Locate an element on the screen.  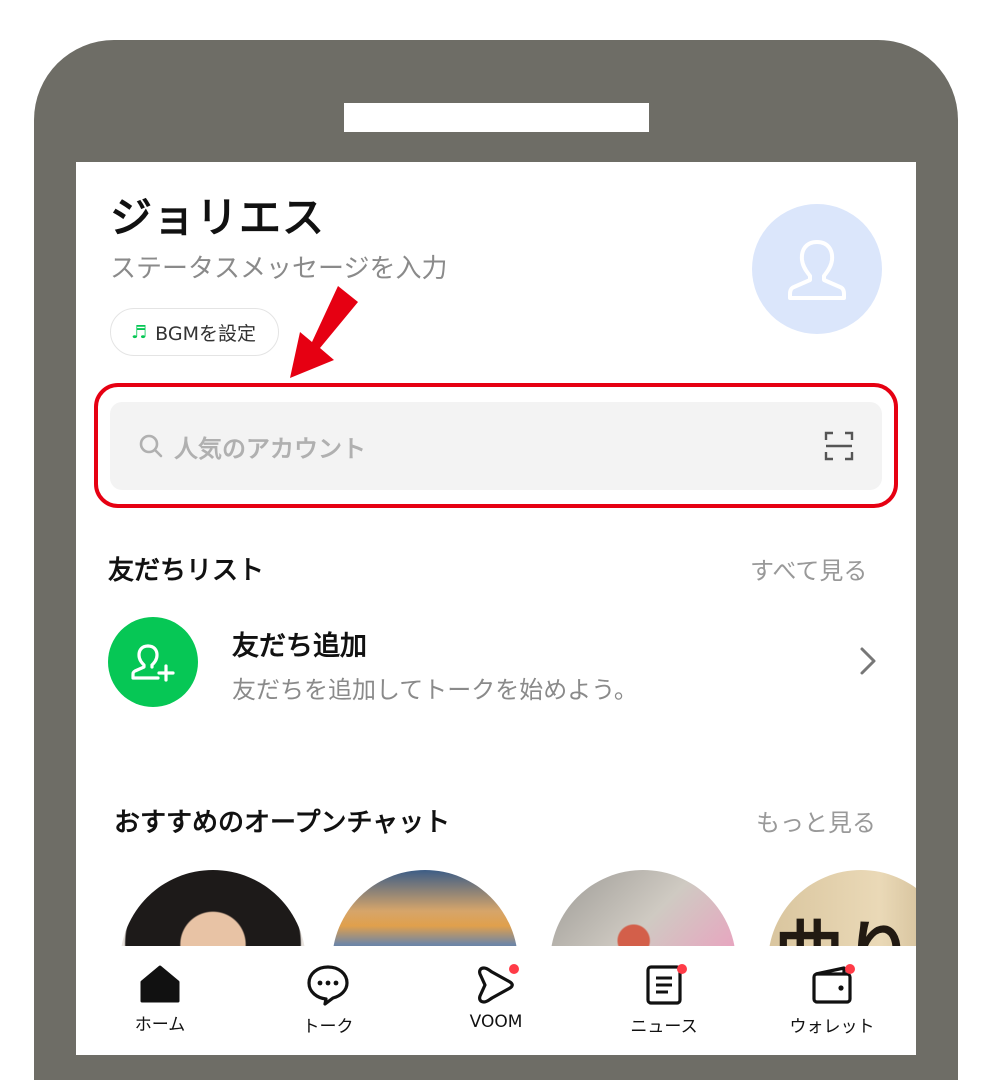
add-friend-button is located at coordinates (153, 662).